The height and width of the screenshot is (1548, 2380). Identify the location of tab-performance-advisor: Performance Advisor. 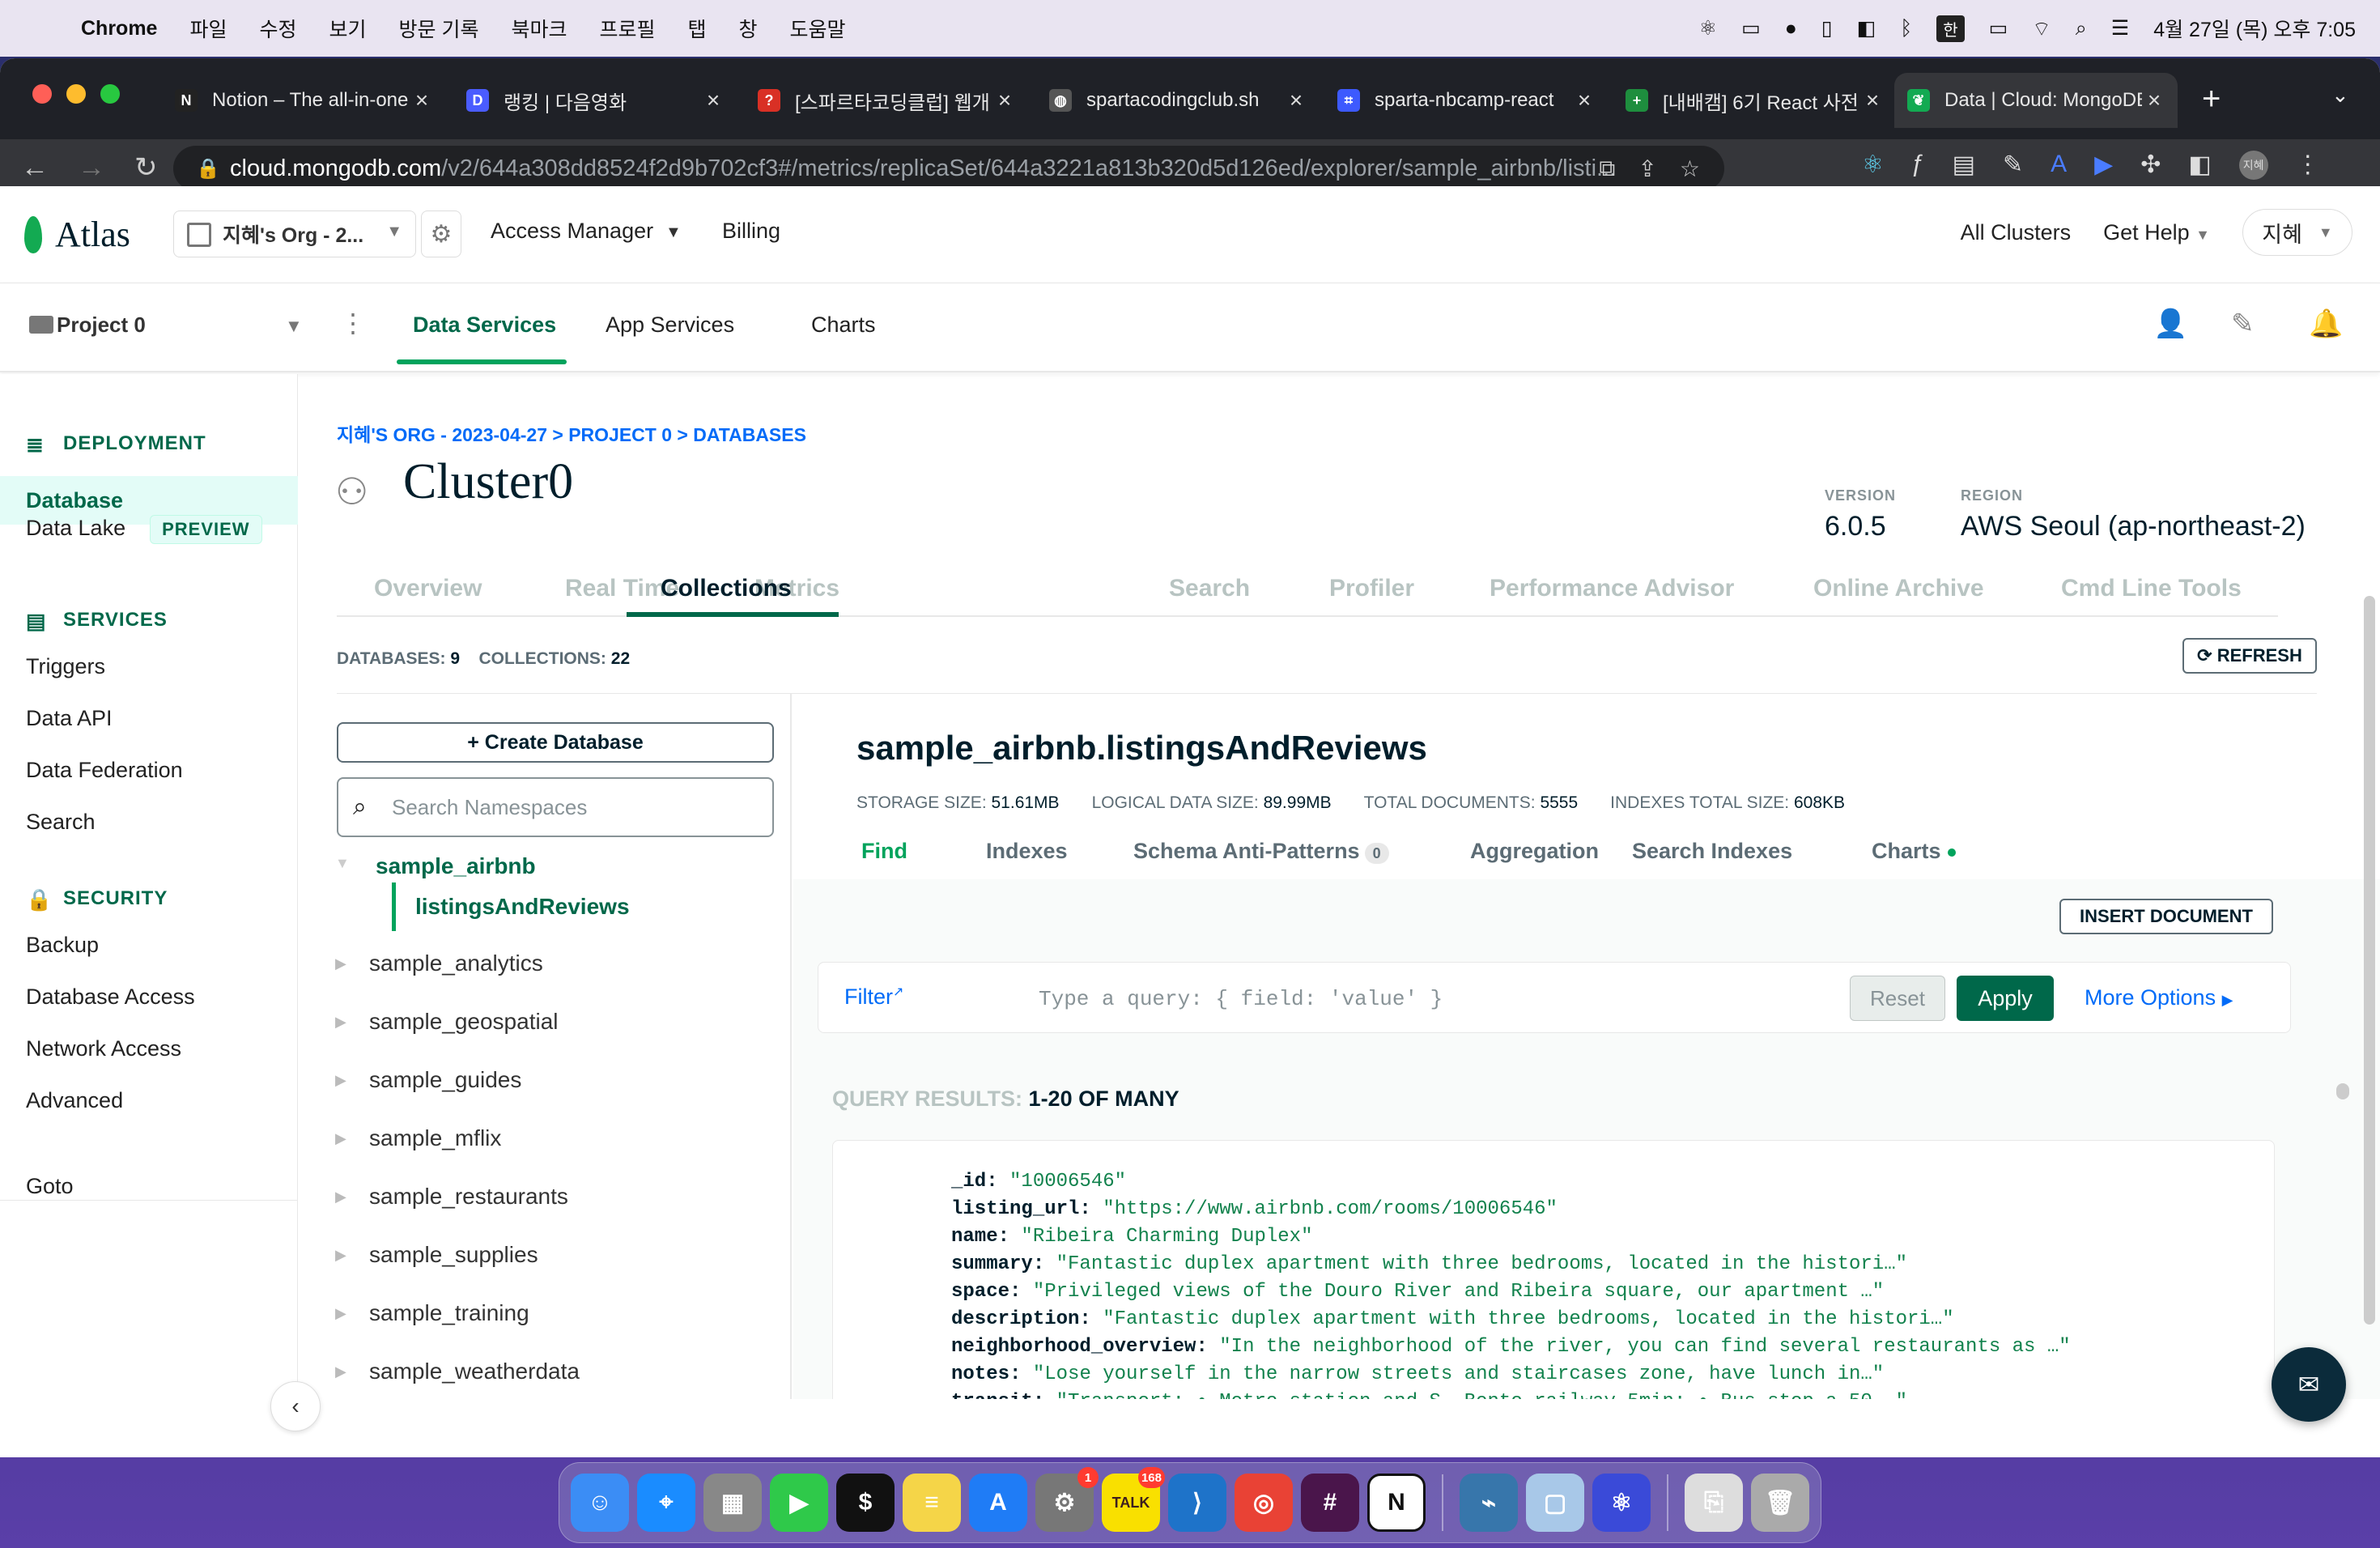
(1612, 588).